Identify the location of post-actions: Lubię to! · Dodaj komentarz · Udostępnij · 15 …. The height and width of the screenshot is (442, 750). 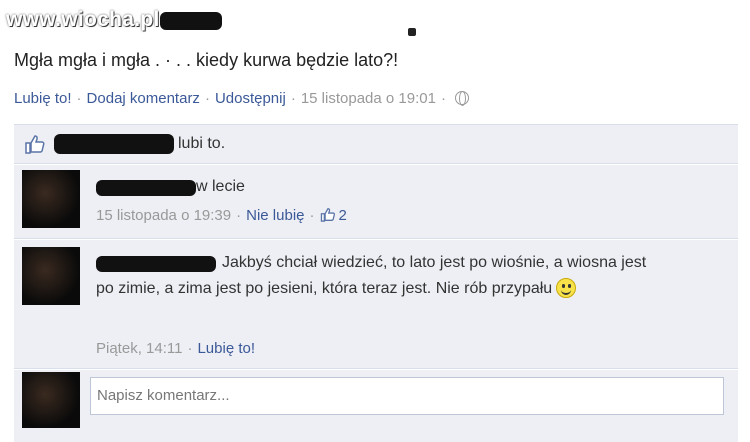
(241, 98).